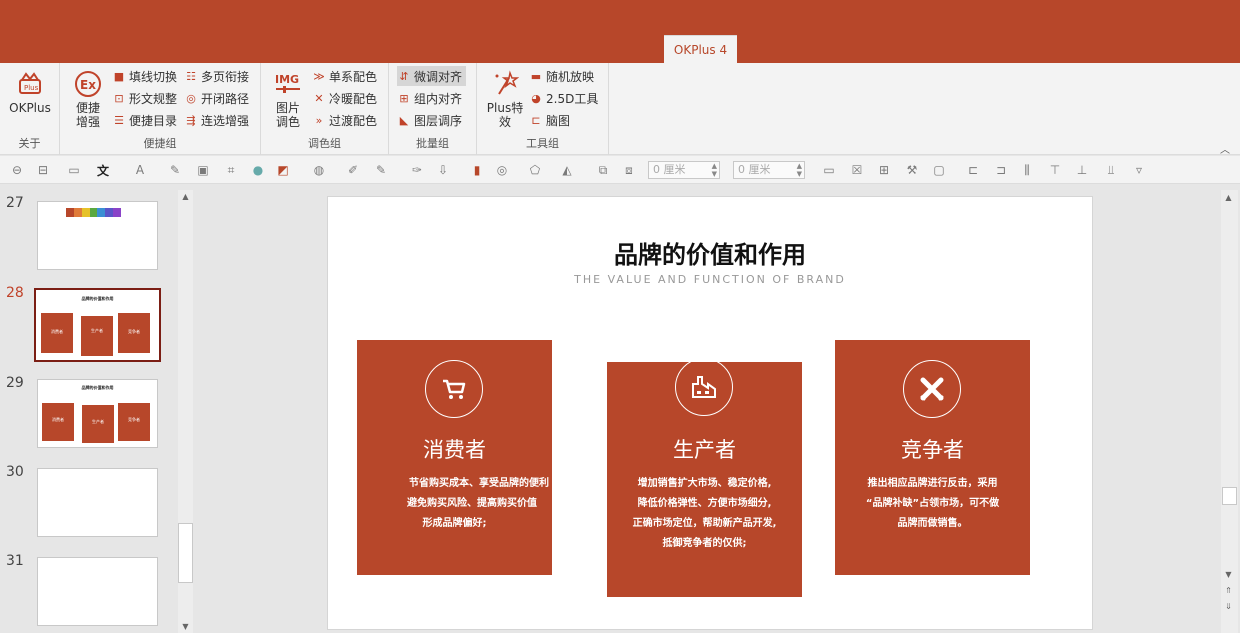 Image resolution: width=1240 pixels, height=633 pixels. Describe the element at coordinates (454, 457) in the screenshot. I see `card-consumer: 消费者 节省购买成本、享受品牌的便利 避免购买风险、提高购买价值 形成品牌偏好;` at that location.